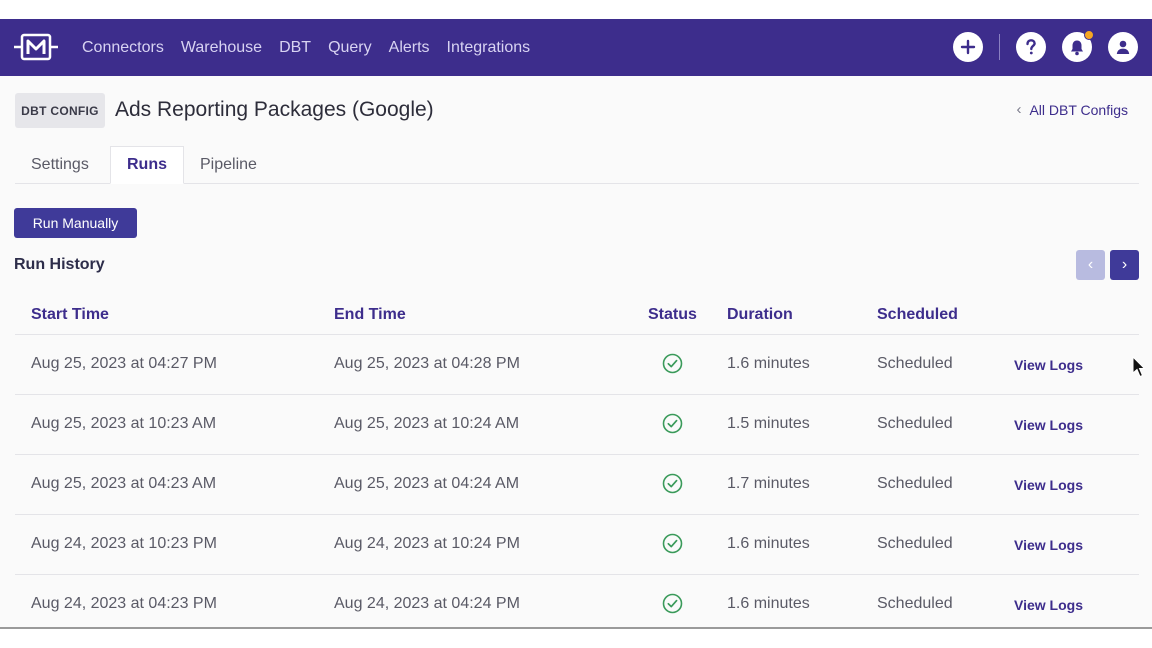 The width and height of the screenshot is (1152, 648). Describe the element at coordinates (295, 48) in the screenshot. I see `nav-link-dbt: DBT` at that location.